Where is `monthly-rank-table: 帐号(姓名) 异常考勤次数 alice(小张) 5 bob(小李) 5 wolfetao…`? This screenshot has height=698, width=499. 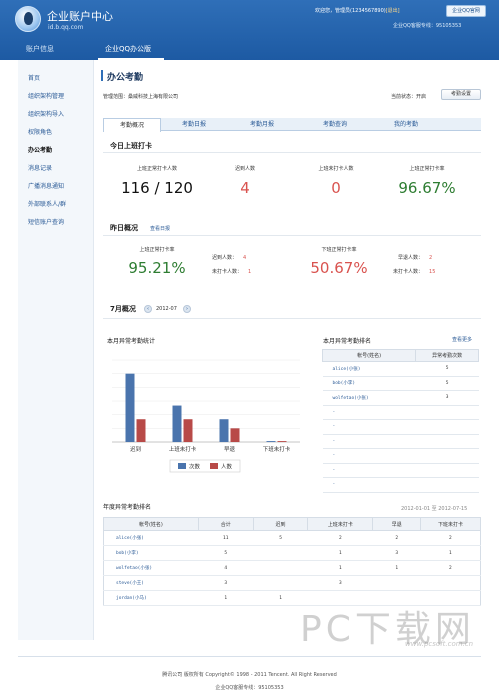 monthly-rank-table: 帐号(姓名) 异常考勤次数 alice(小张) 5 bob(小李) 5 wolfetao… is located at coordinates (400, 421).